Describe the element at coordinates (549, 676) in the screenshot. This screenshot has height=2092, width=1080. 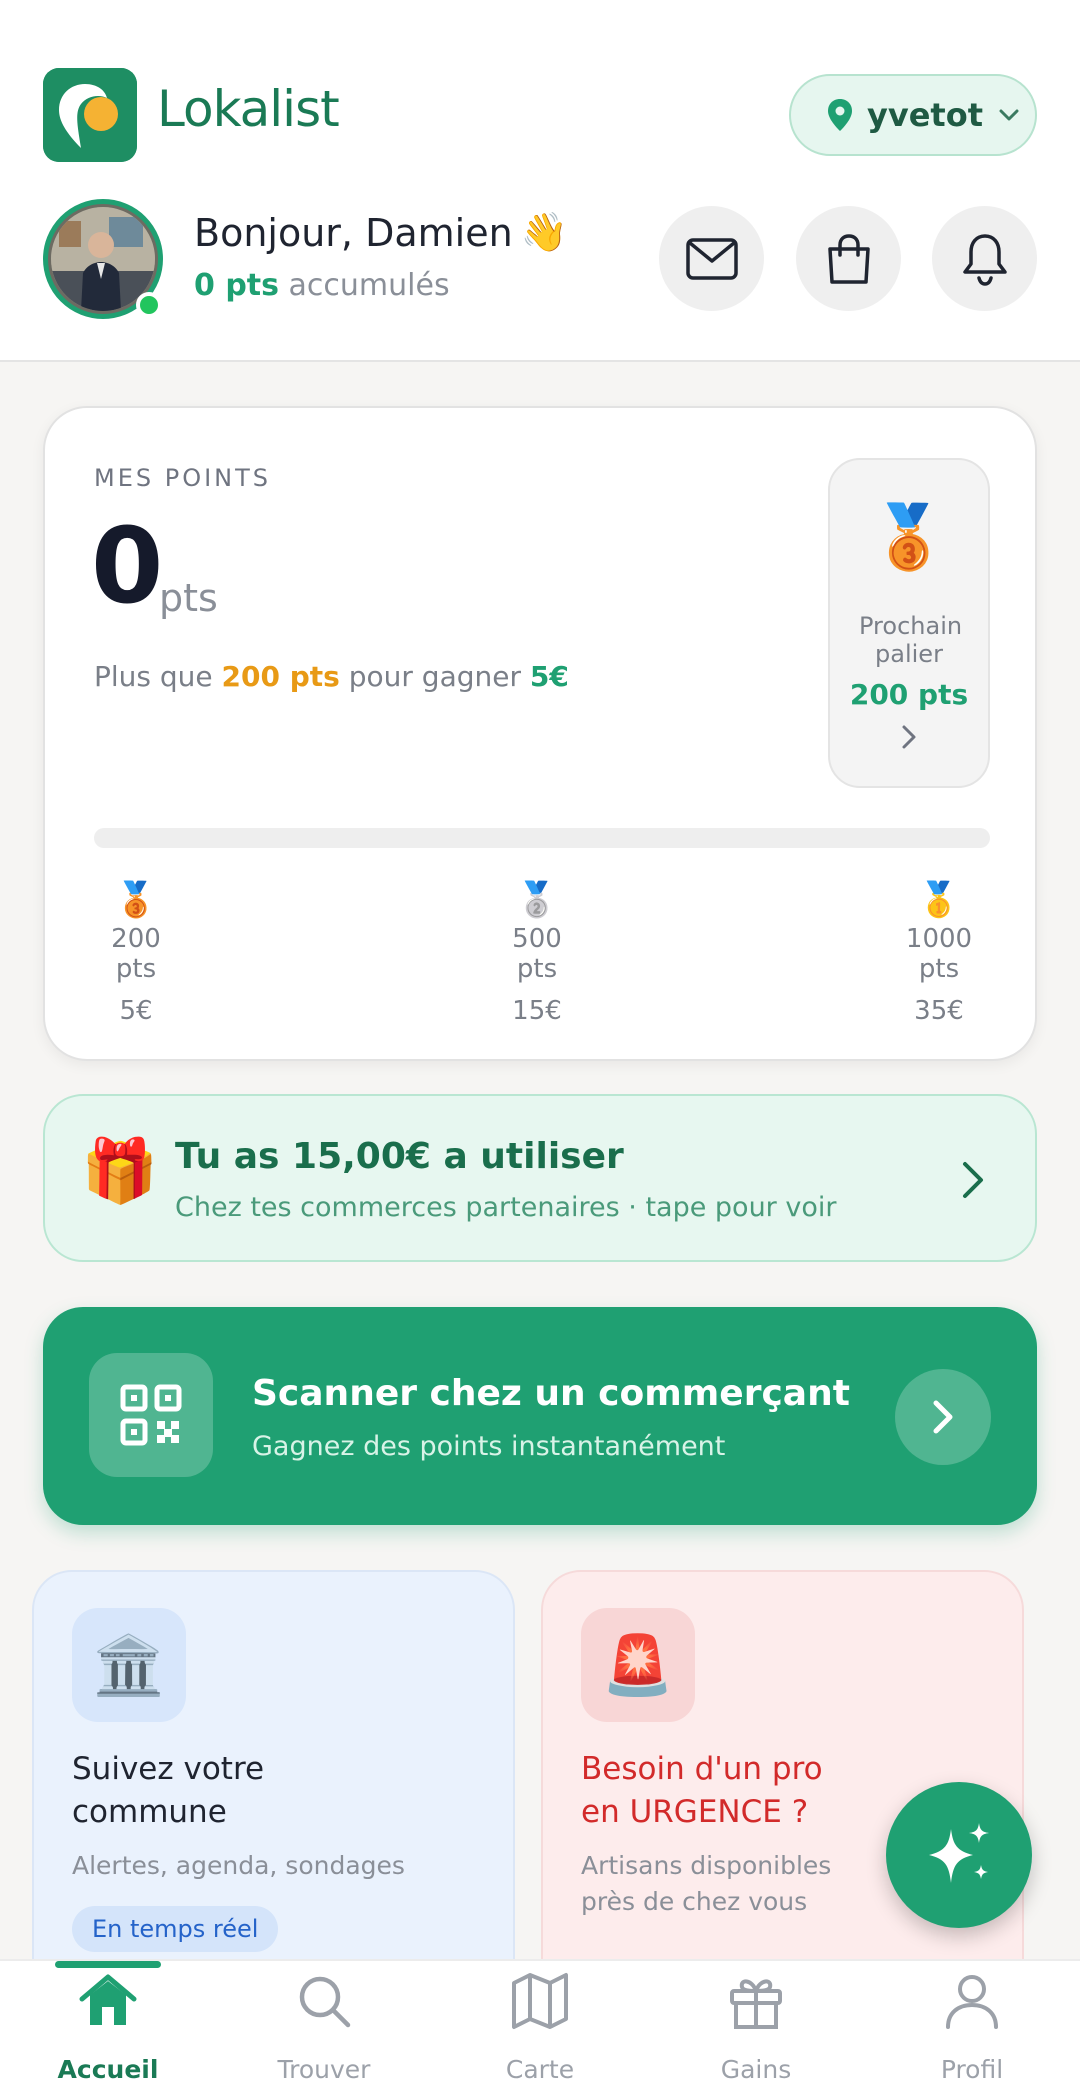
I see `points-hint-reward: 5€` at that location.